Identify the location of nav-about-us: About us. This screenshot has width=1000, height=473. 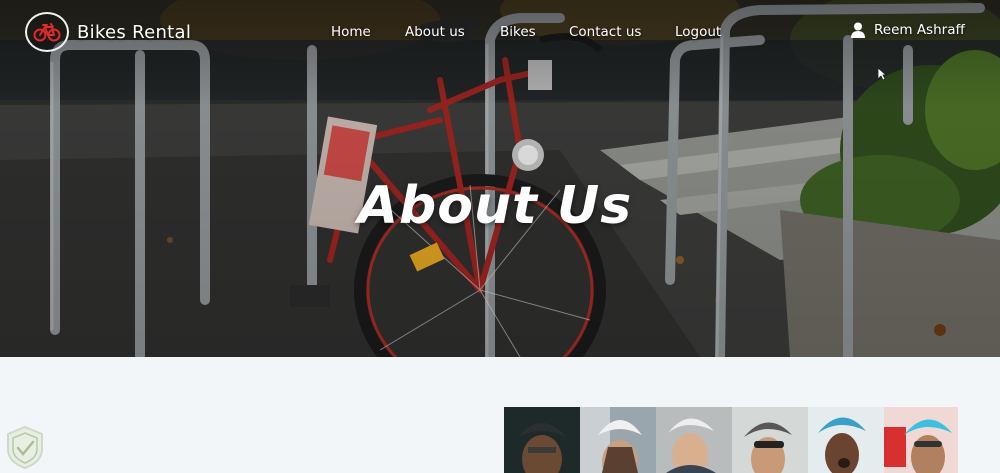
(435, 32).